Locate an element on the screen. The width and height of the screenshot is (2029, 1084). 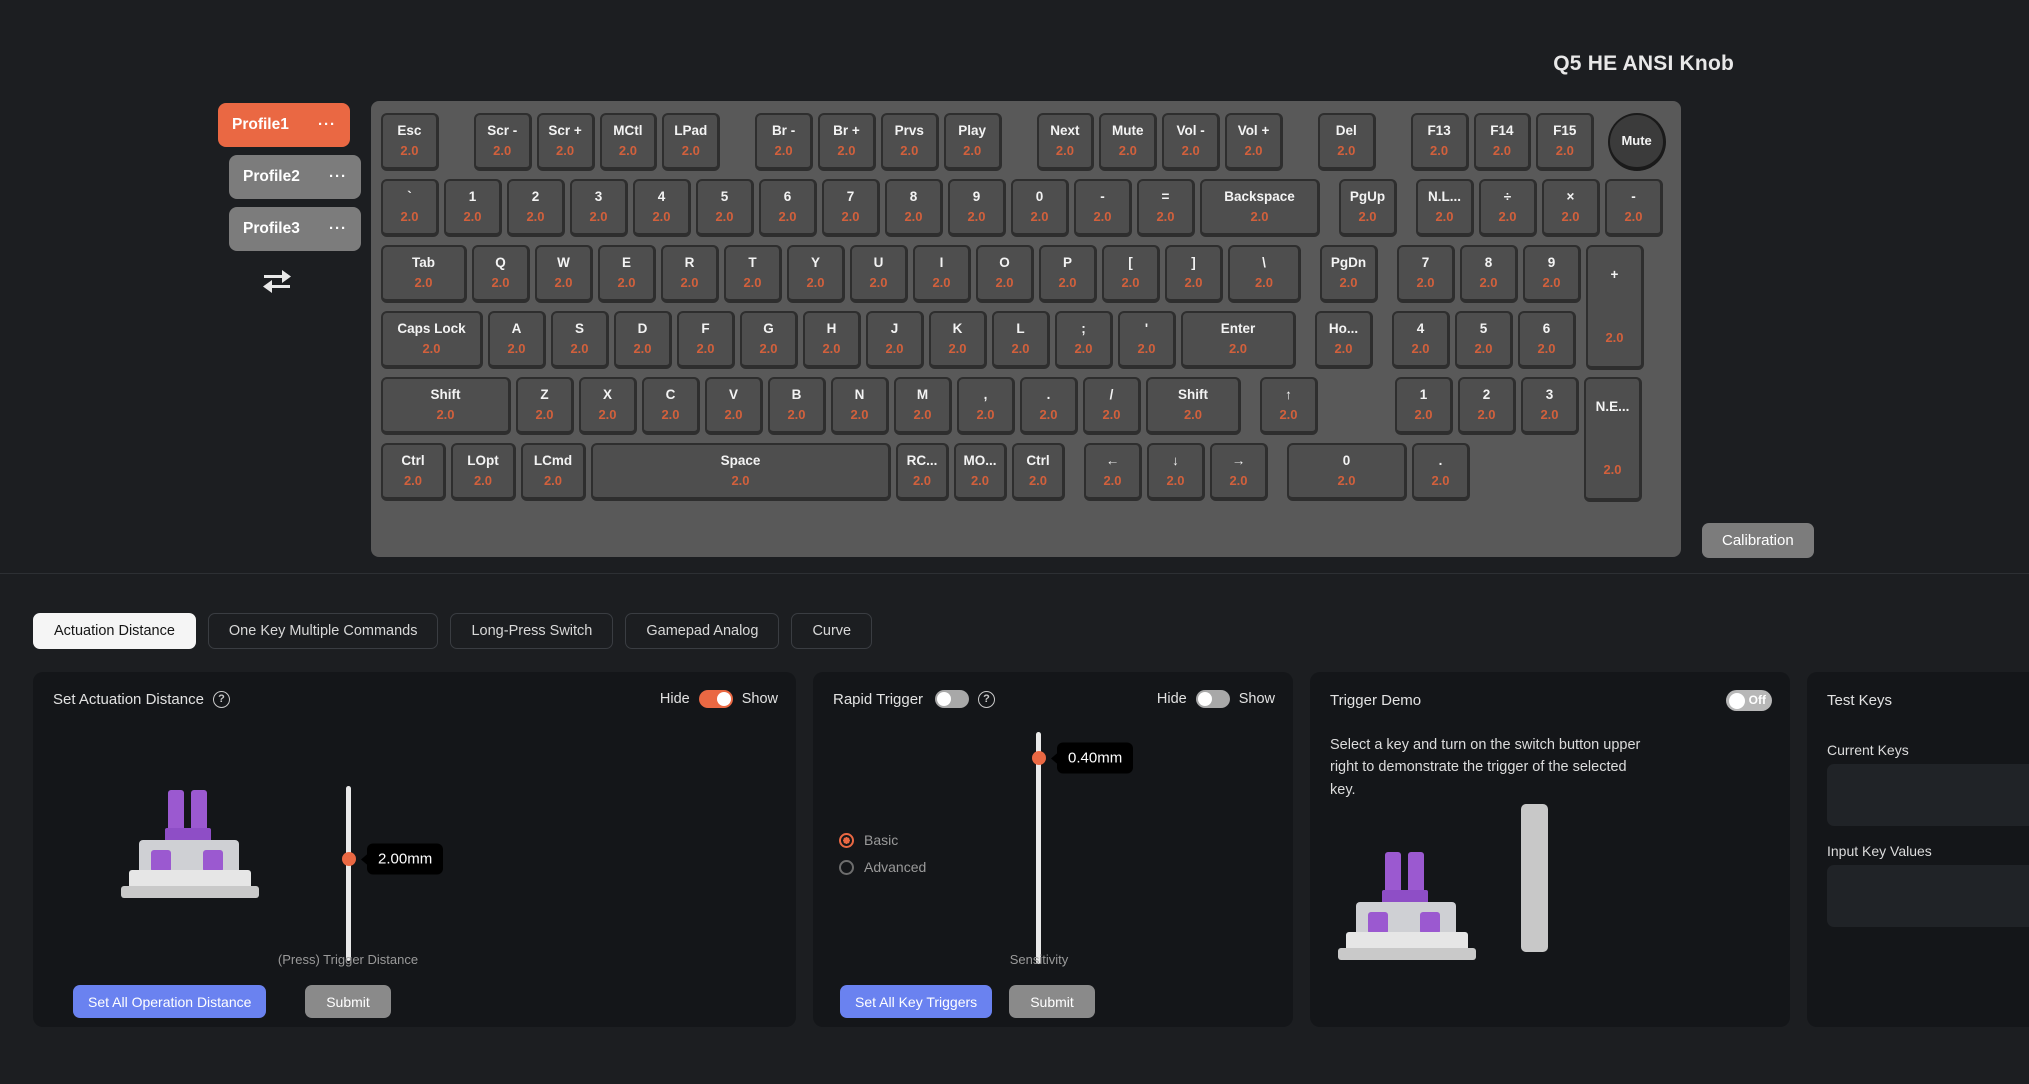
tab-long-press-switch: Long-Press Switch is located at coordinates (532, 631).